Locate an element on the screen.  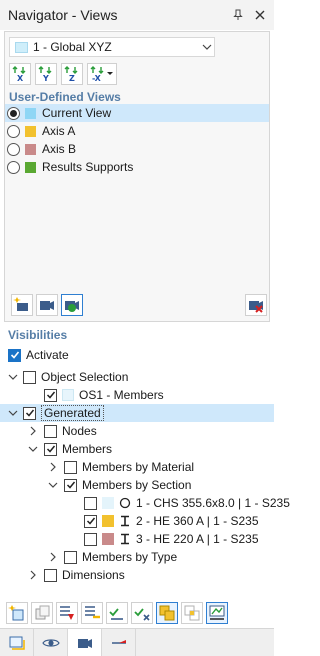
title-bar: Navigator - Views is located at coordinates (137, 15).